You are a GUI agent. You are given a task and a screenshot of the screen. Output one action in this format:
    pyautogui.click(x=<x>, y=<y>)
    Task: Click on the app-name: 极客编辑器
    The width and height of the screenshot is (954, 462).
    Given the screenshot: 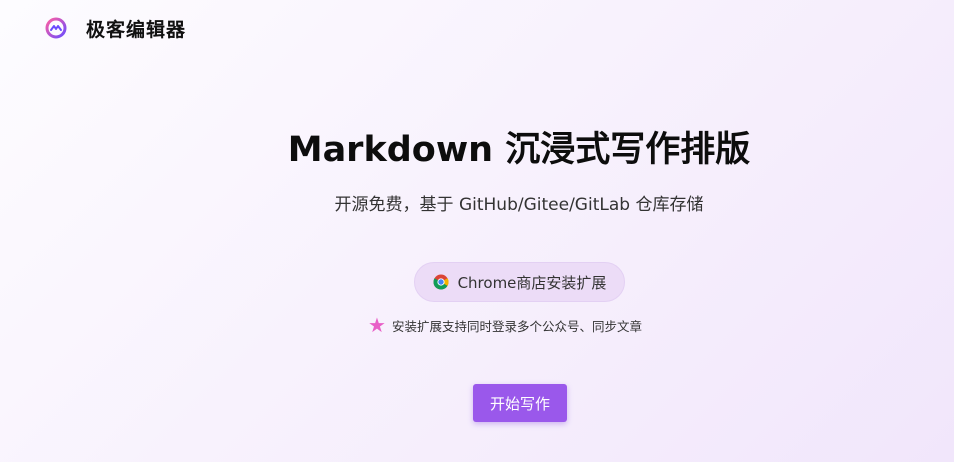 What is the action you would take?
    pyautogui.click(x=136, y=28)
    